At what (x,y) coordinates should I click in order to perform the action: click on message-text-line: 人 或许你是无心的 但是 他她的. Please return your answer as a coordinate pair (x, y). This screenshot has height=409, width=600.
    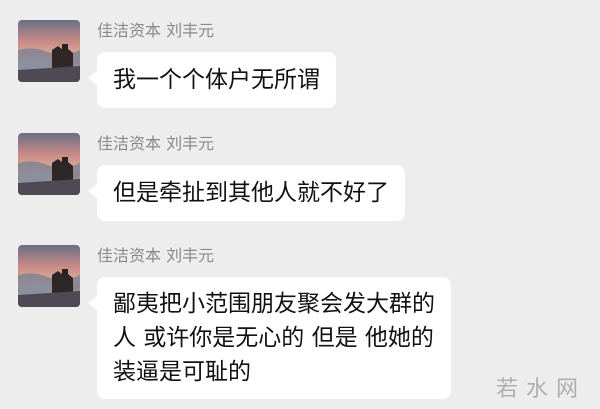
    Looking at the image, I should click on (273, 338).